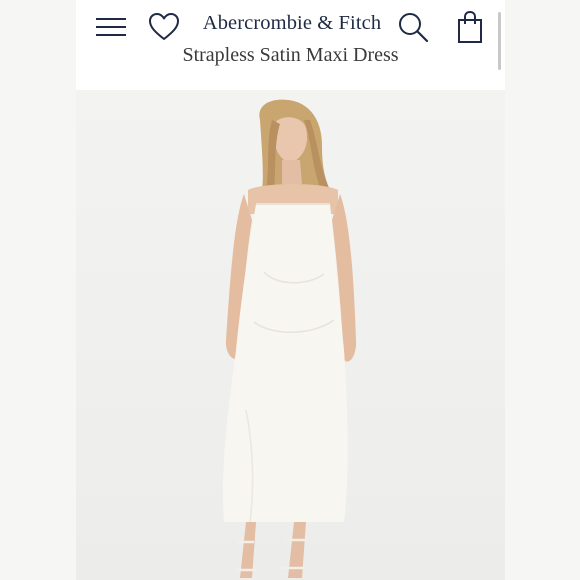 Image resolution: width=580 pixels, height=580 pixels. What do you see at coordinates (292, 23) in the screenshot?
I see `brand-logo: Abercrombie & Fitch` at bounding box center [292, 23].